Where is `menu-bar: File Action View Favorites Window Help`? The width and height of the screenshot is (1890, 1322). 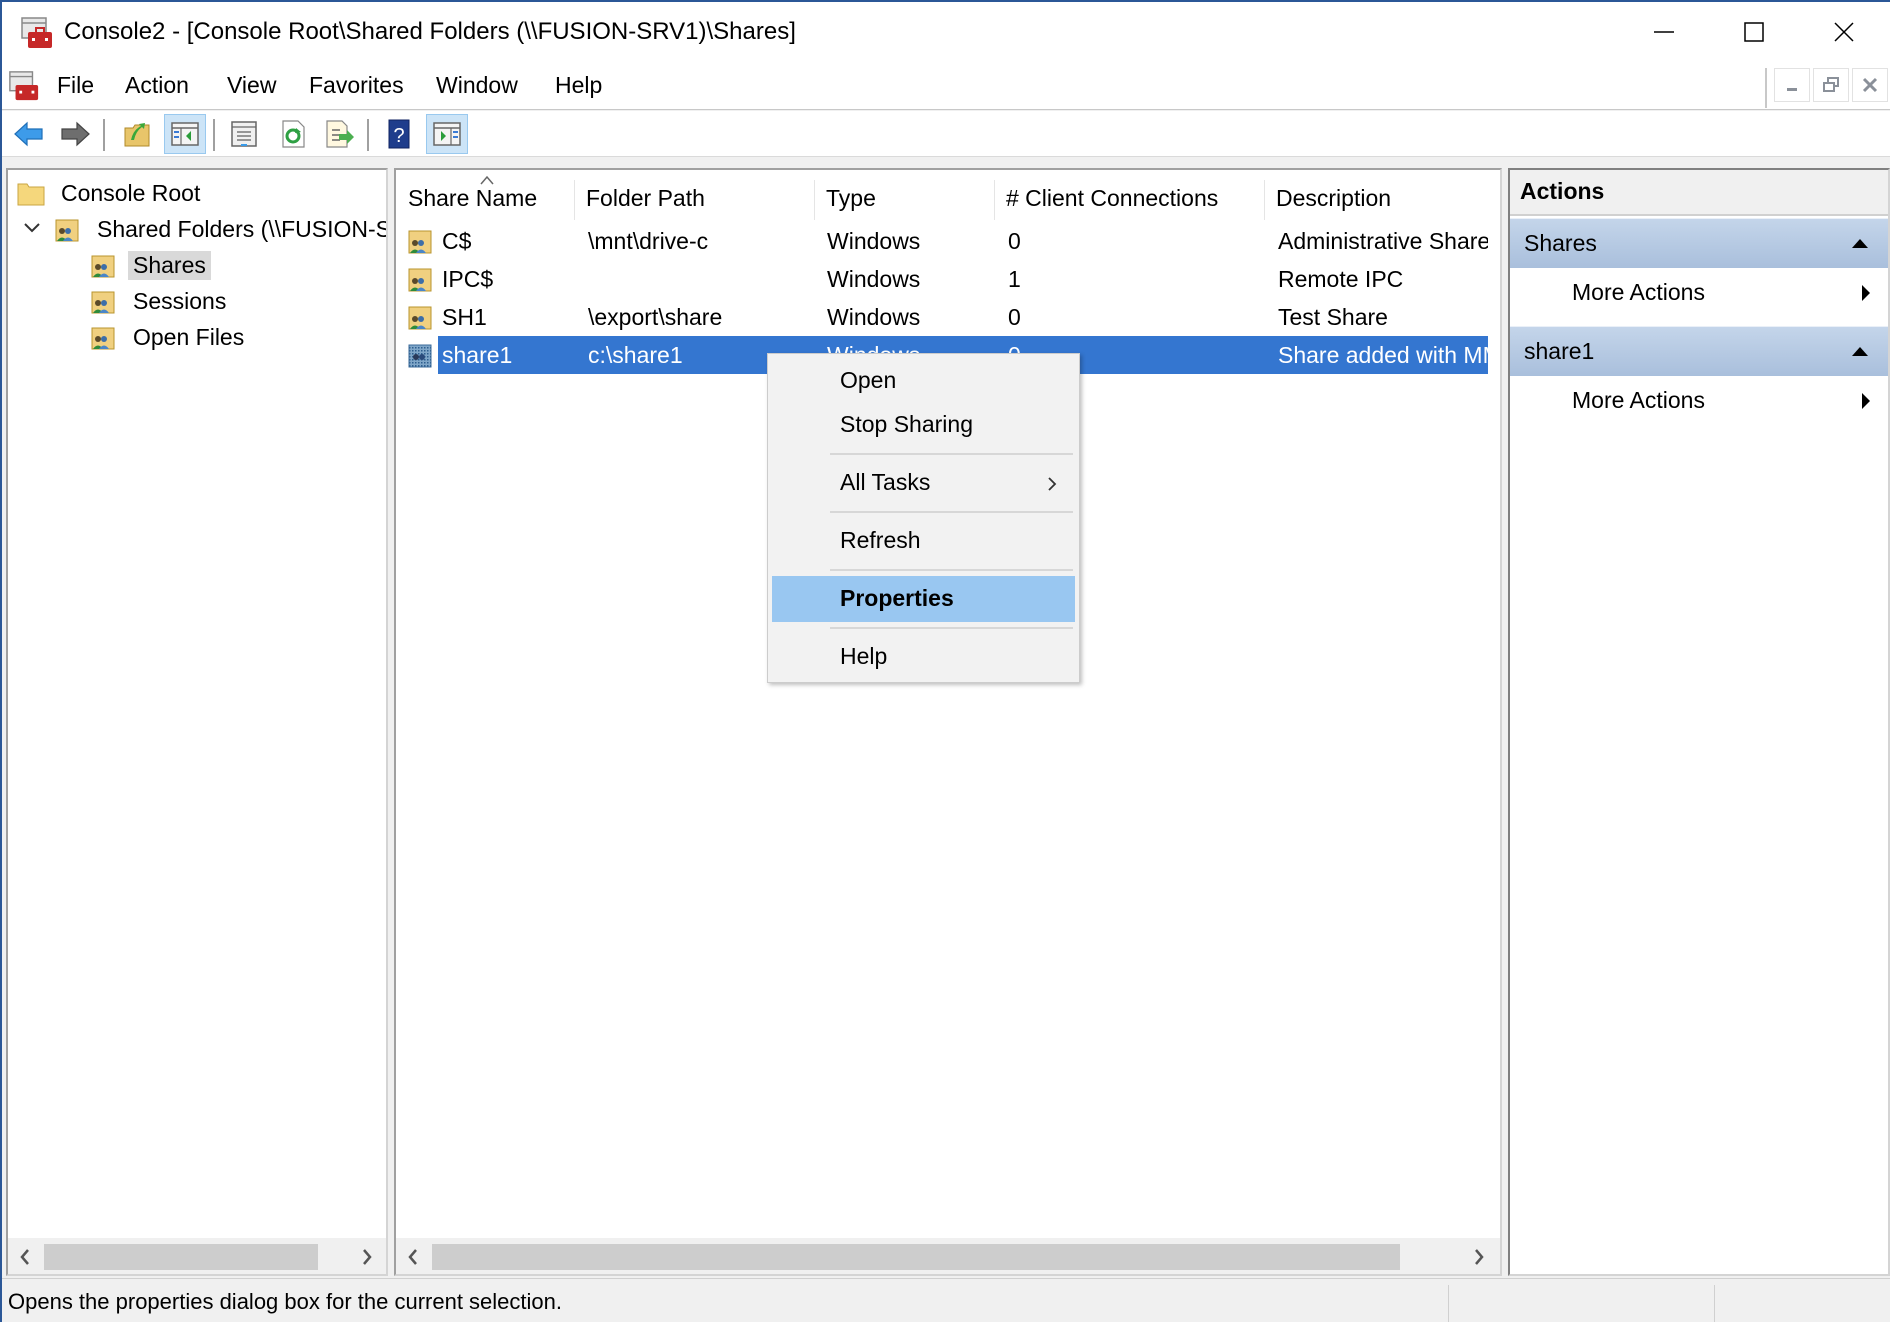 menu-bar: File Action View Favorites Window Help is located at coordinates (946, 86).